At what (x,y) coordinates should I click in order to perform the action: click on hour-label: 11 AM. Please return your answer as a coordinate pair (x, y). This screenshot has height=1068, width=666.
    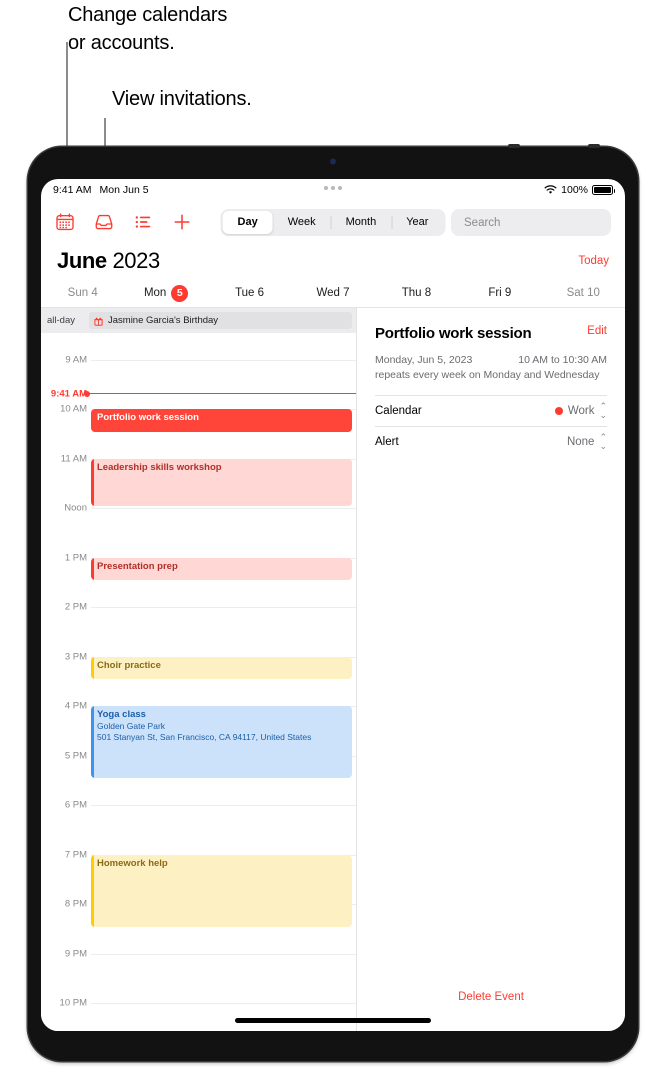
    Looking at the image, I should click on (73, 458).